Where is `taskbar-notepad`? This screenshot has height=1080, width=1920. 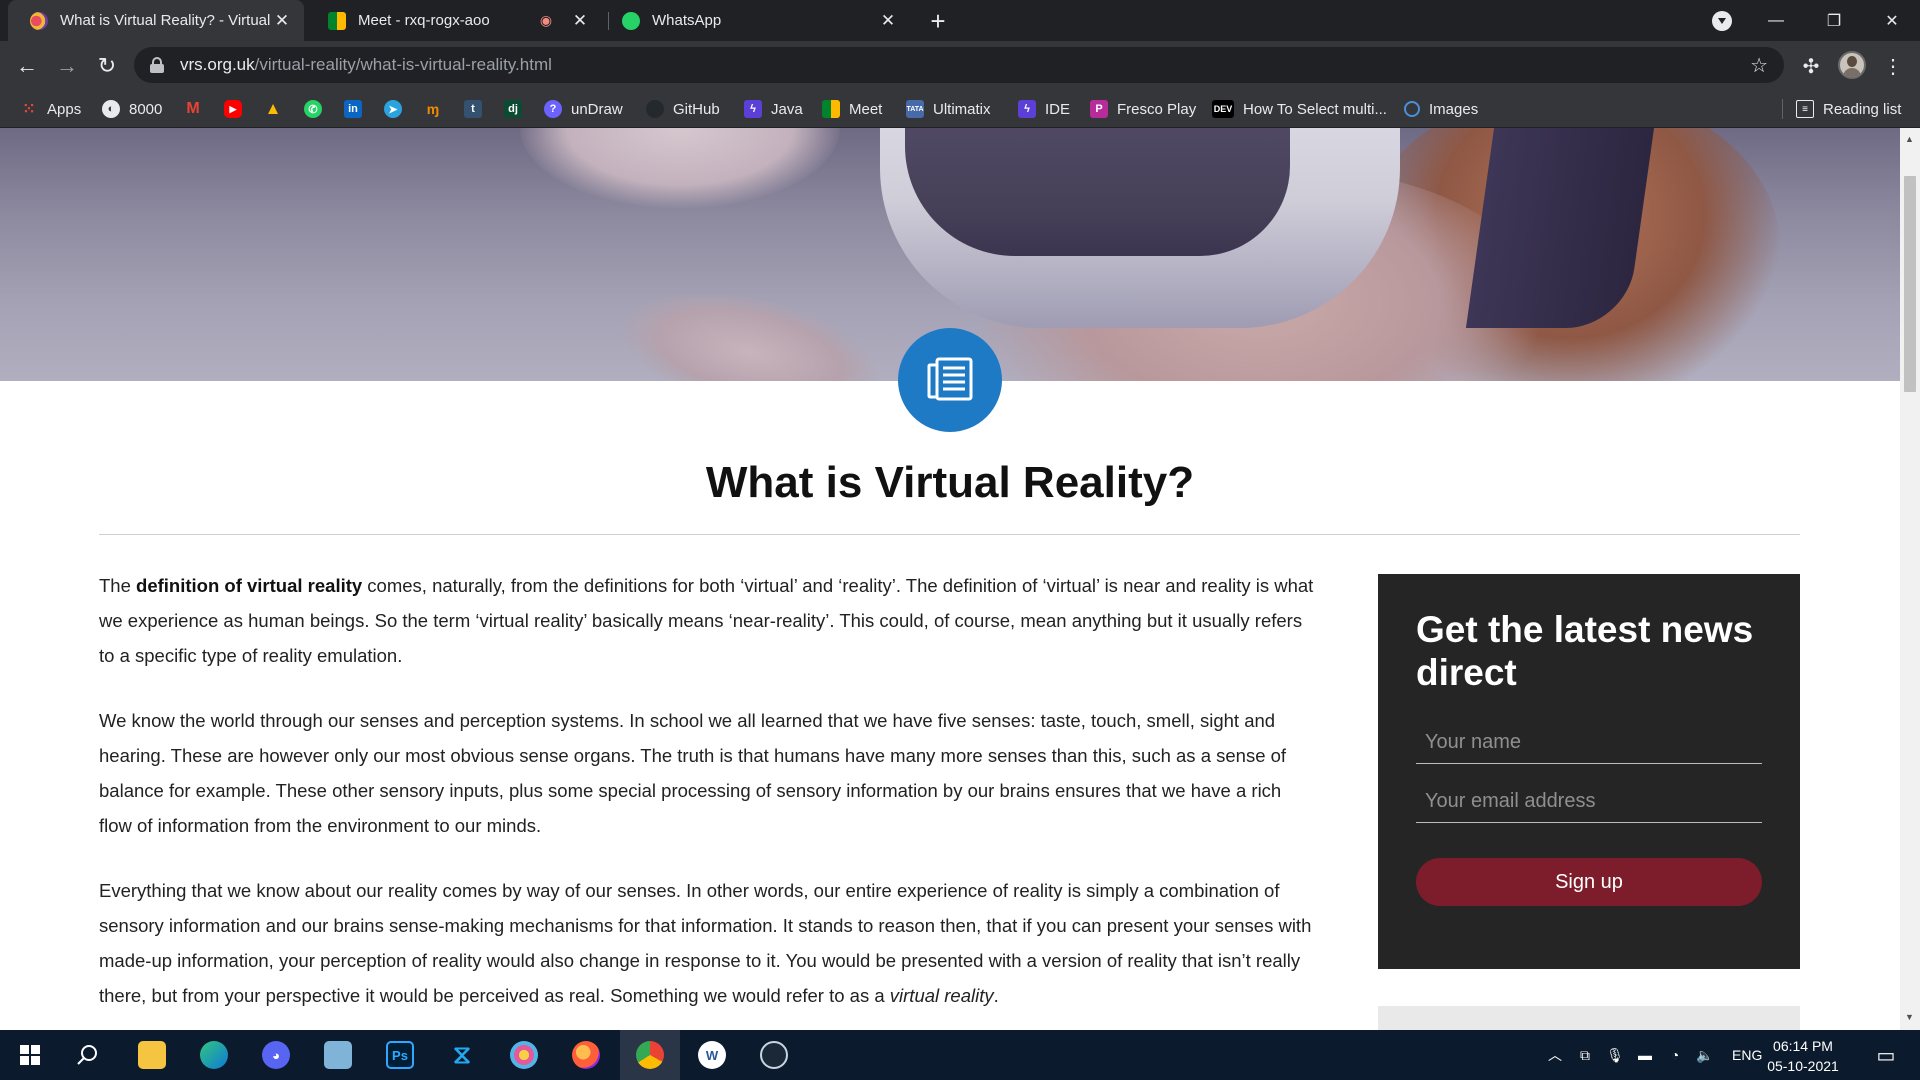 taskbar-notepad is located at coordinates (338, 1055).